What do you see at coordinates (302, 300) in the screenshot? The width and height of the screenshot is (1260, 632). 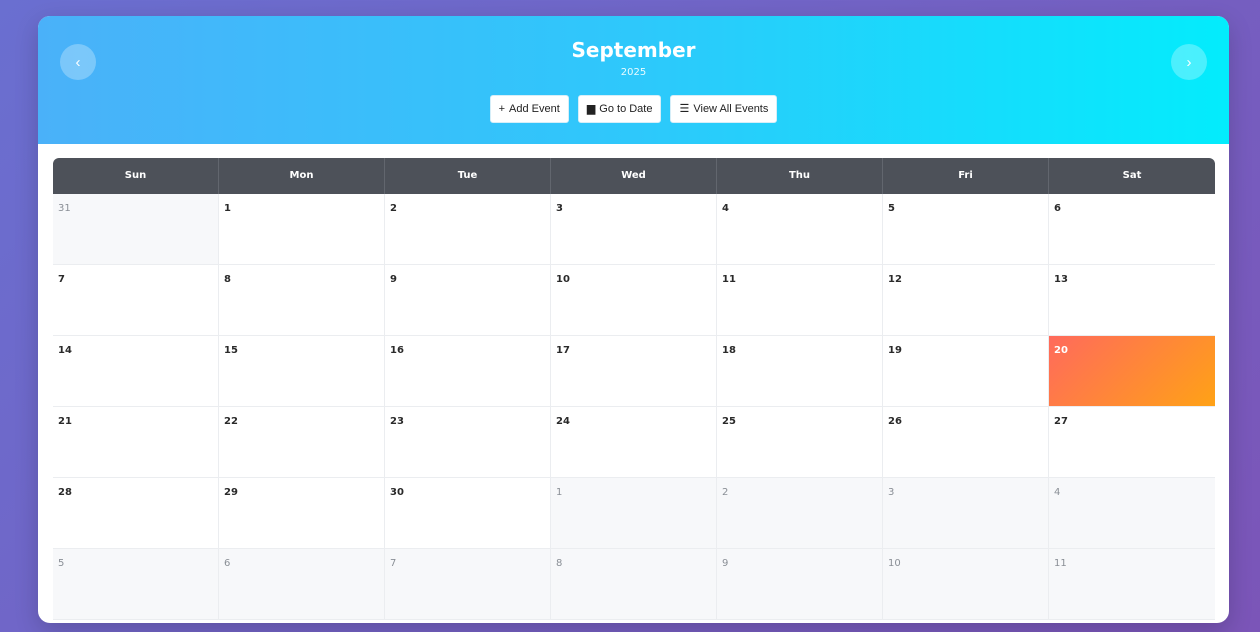 I see `day-cell: 8` at bounding box center [302, 300].